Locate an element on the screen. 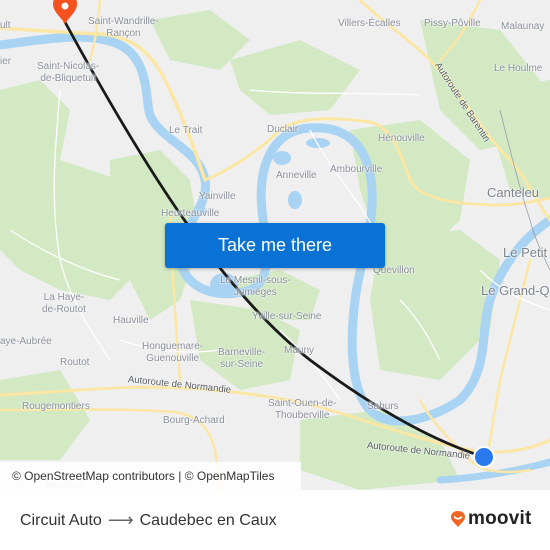 The width and height of the screenshot is (550, 550). place-label: Ambourville is located at coordinates (356, 169).